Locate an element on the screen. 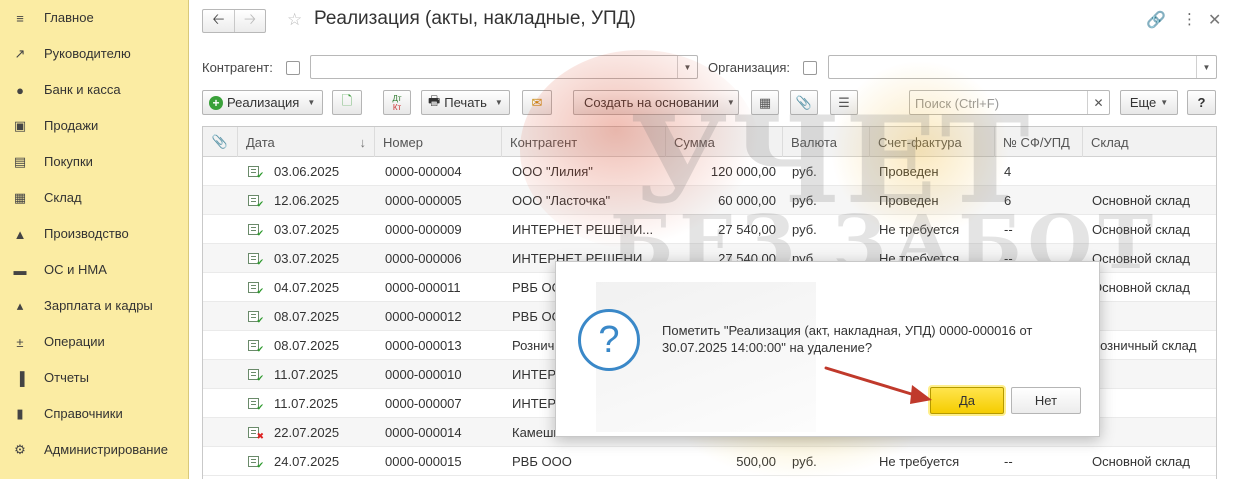 The height and width of the screenshot is (479, 1236). arrow-right-icon: 🡢 is located at coordinates (250, 19).